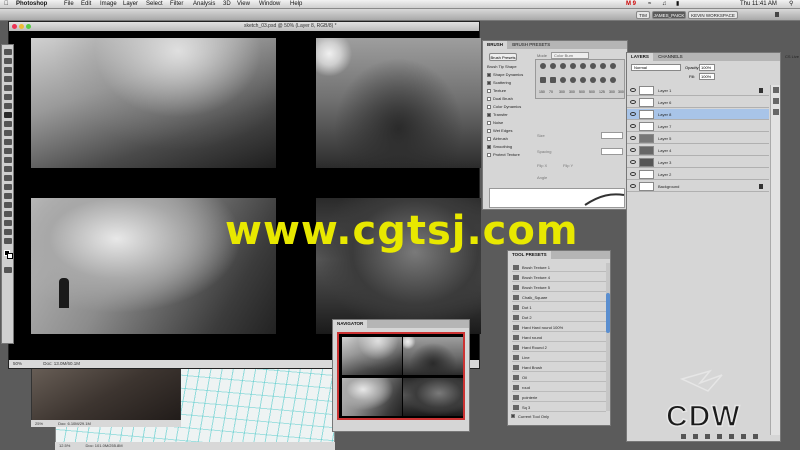  I want to click on 3d-camera-tool-icon, so click(8, 223).